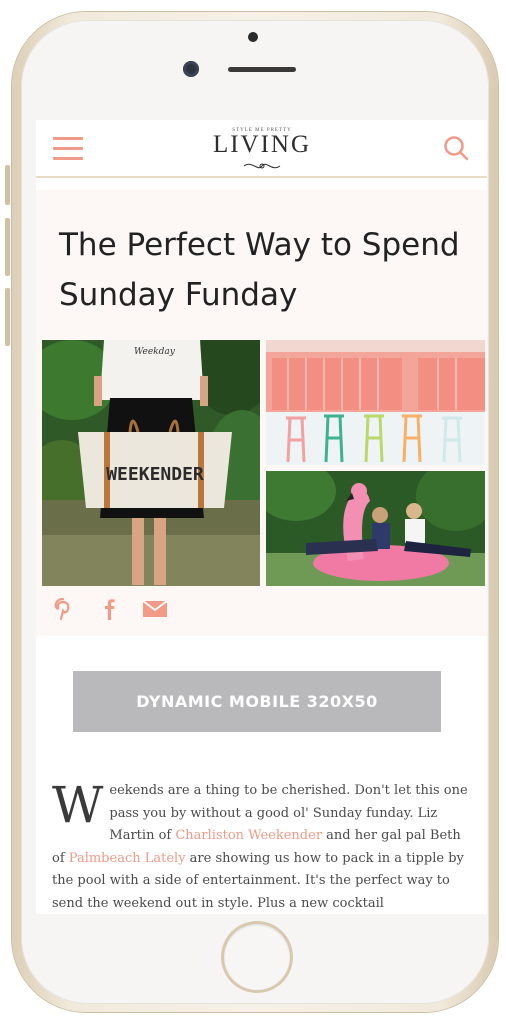 Image resolution: width=506 pixels, height=1020 pixels. I want to click on photo-flamingo-float, so click(375, 528).